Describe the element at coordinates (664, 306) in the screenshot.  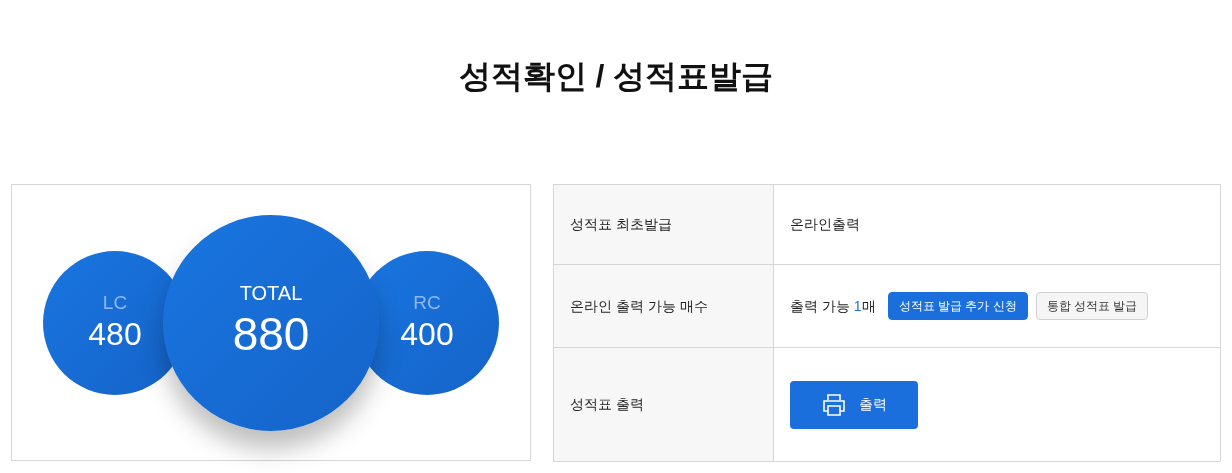
I see `row-header: 온라인 출력 가능 매수` at that location.